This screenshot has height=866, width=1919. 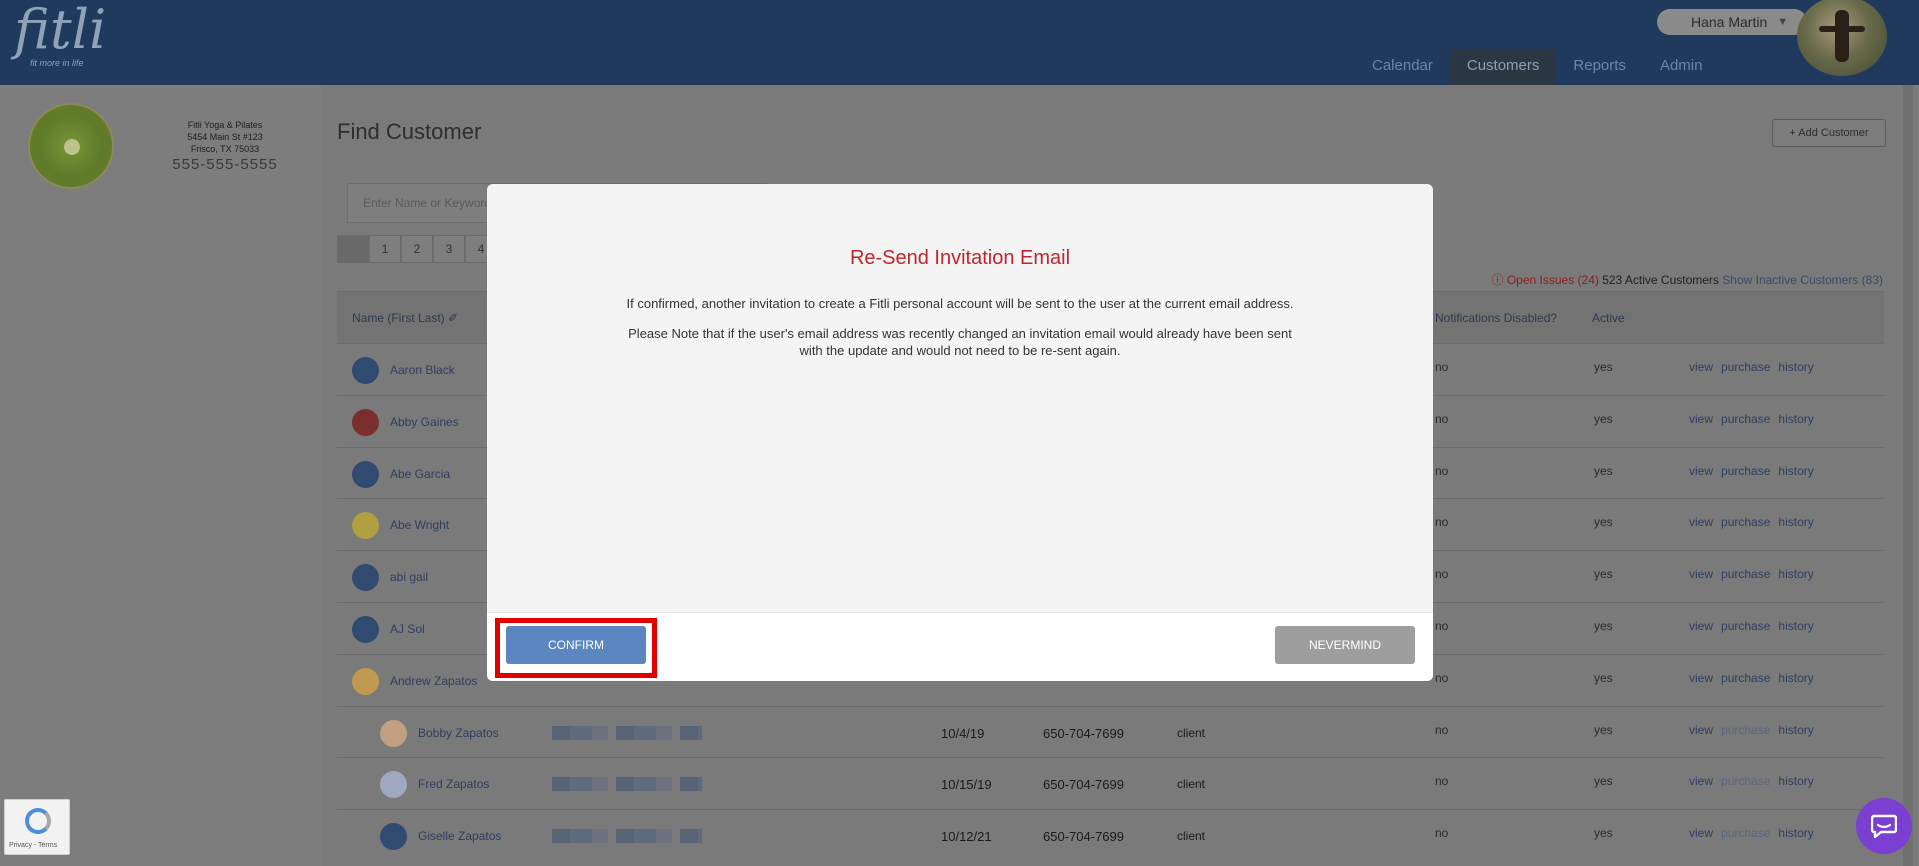 What do you see at coordinates (1842, 38) in the screenshot?
I see `user-avatar` at bounding box center [1842, 38].